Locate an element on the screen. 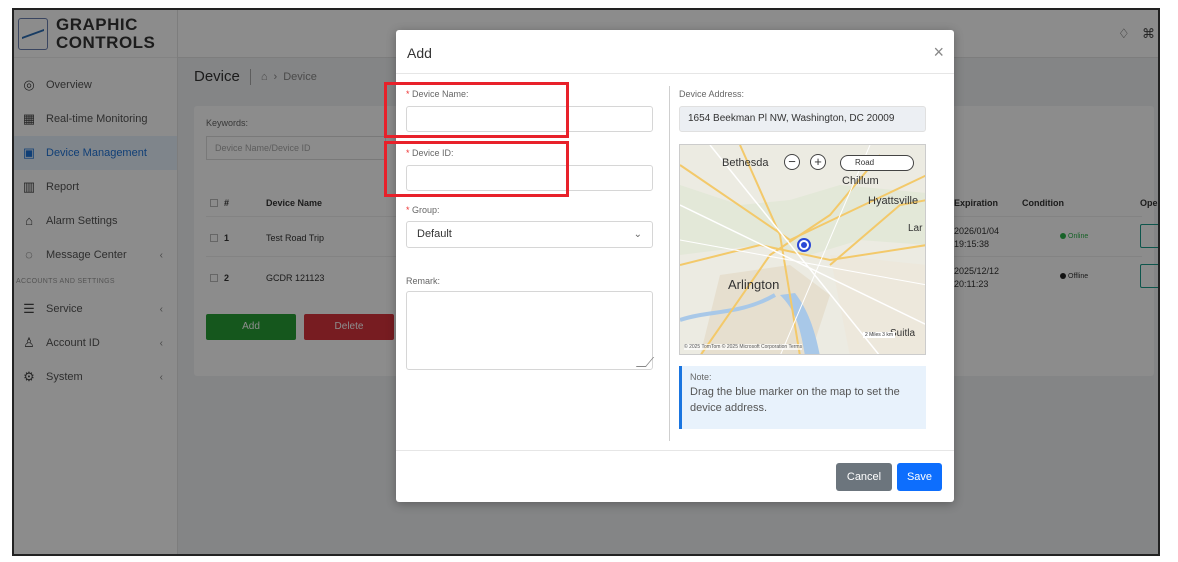 The height and width of the screenshot is (562, 1178). device-id-input is located at coordinates (529, 178).